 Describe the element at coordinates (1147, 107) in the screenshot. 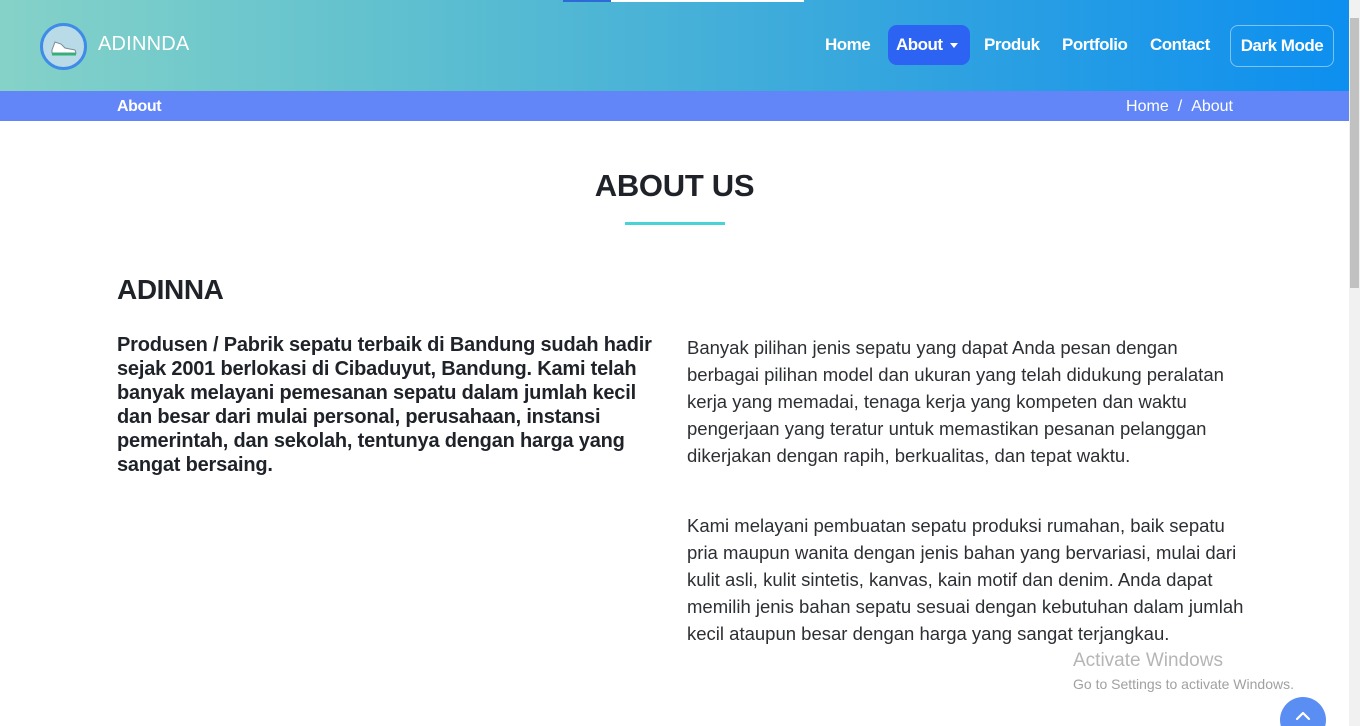

I see `breadcrumb-home-link: Home` at that location.